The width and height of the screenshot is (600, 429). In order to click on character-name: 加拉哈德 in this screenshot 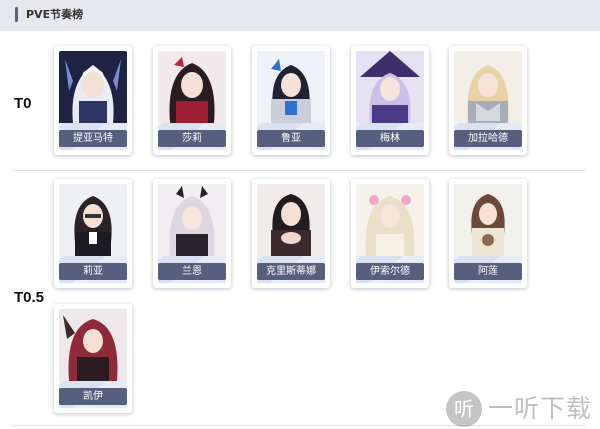, I will do `click(488, 138)`.